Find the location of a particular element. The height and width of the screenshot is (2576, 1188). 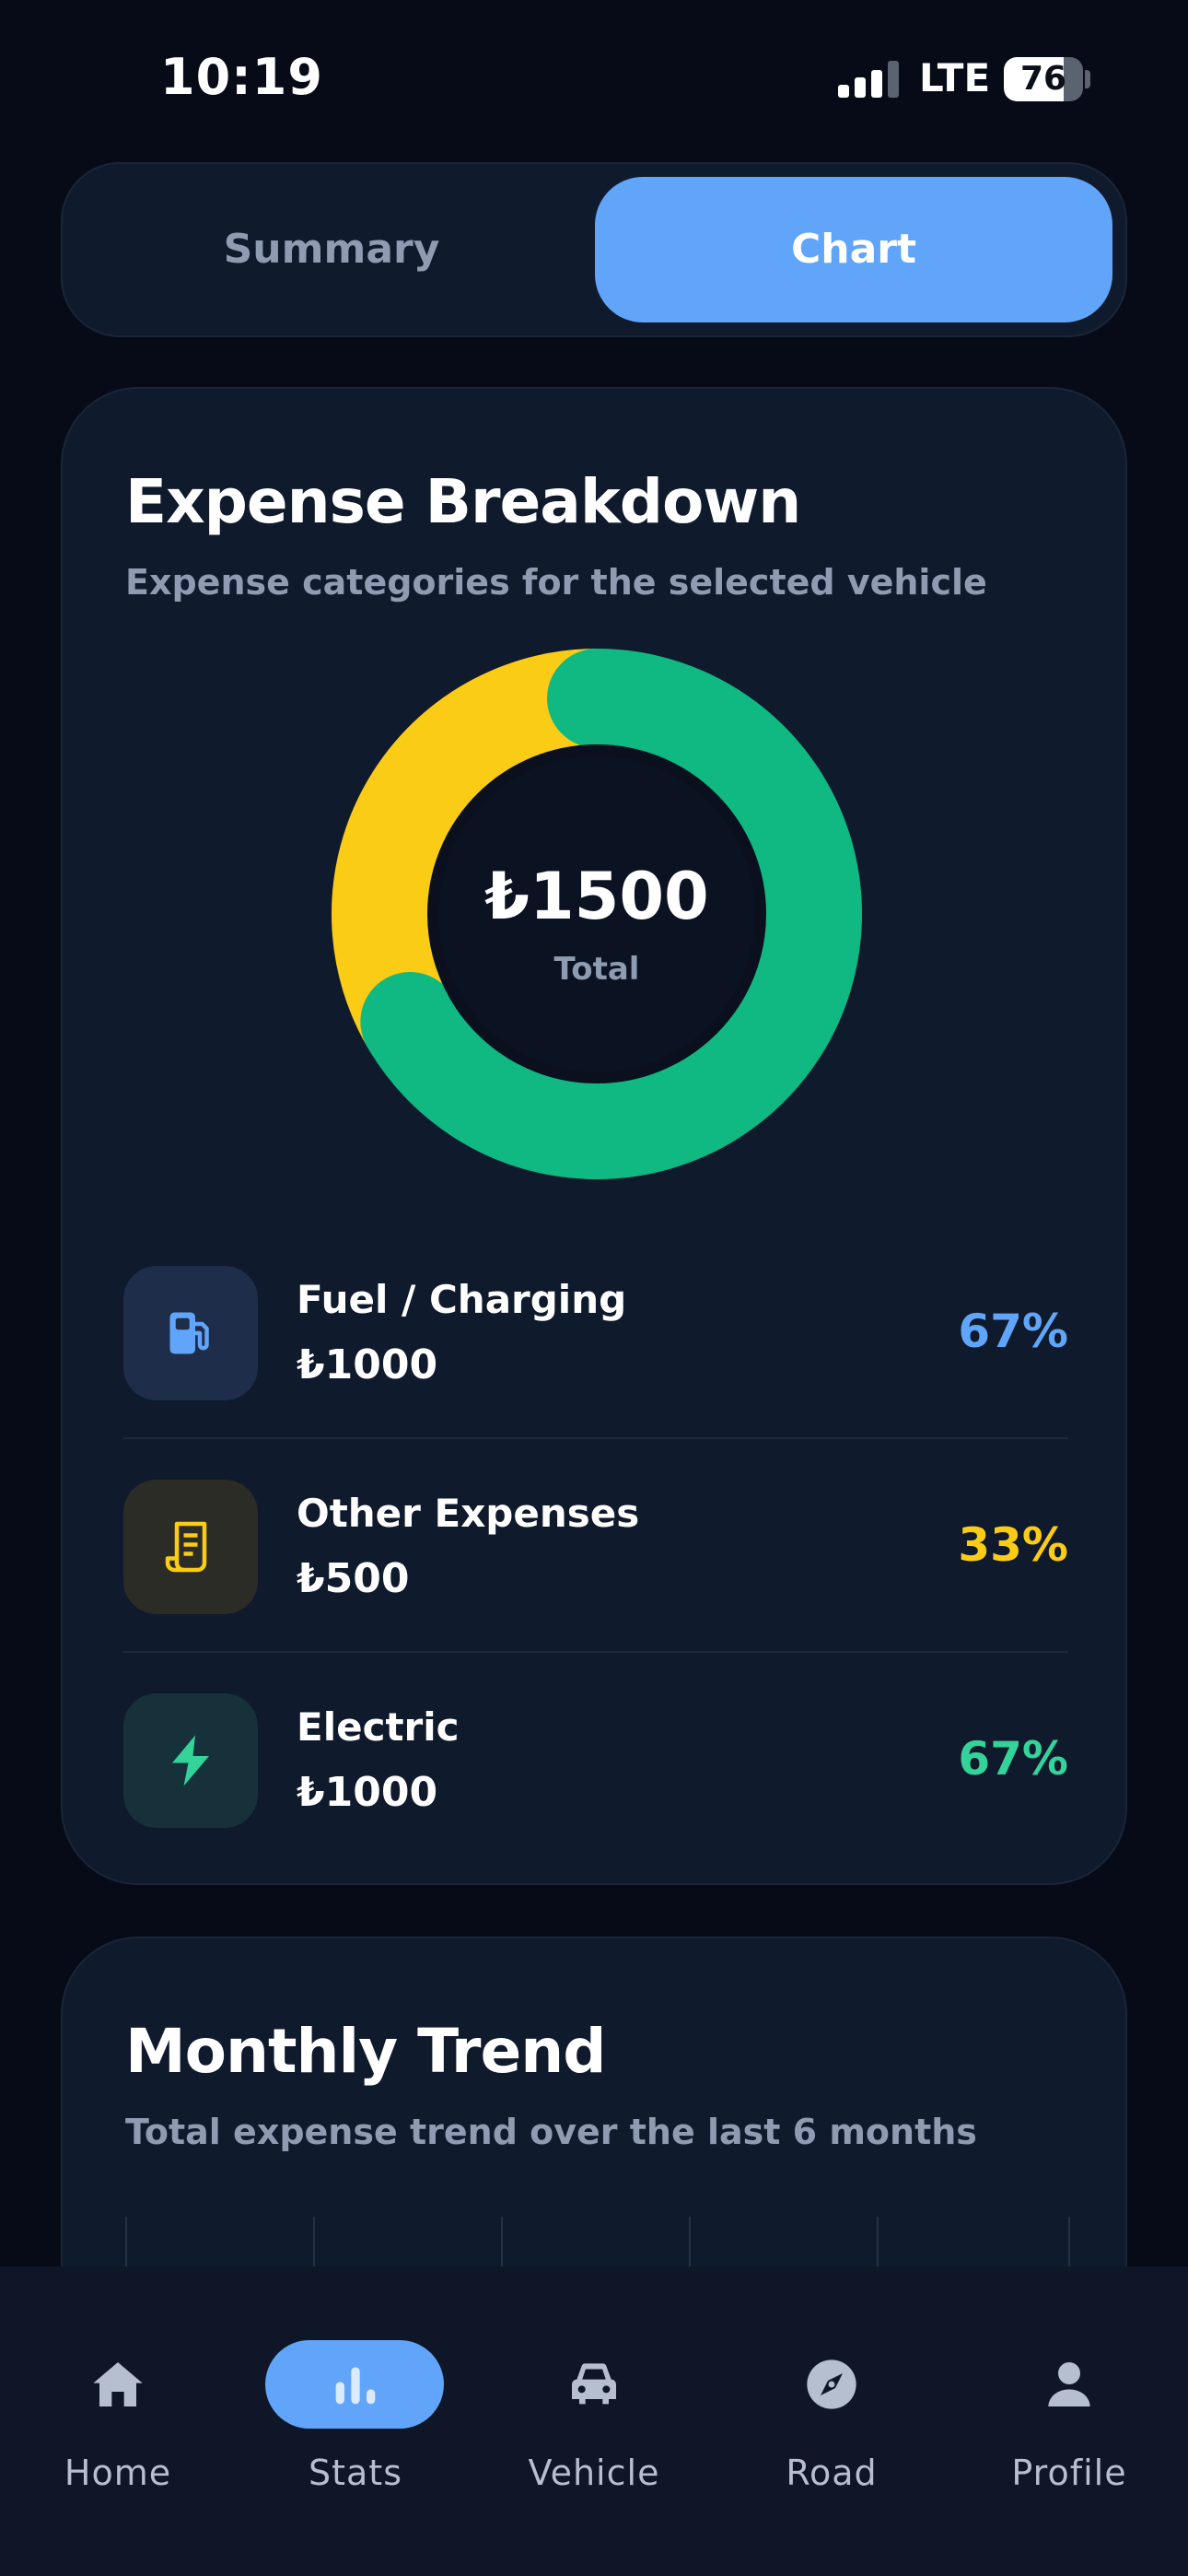

nav-item-profile: Profile is located at coordinates (1069, 2398).